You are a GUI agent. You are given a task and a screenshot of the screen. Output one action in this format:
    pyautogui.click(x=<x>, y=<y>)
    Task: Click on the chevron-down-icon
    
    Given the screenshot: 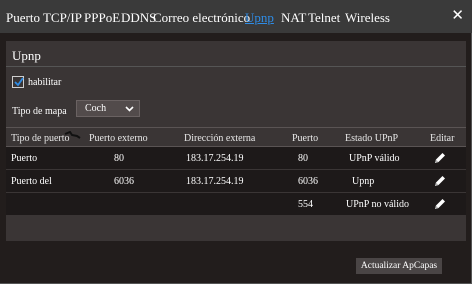 What is the action you would take?
    pyautogui.click(x=129, y=109)
    